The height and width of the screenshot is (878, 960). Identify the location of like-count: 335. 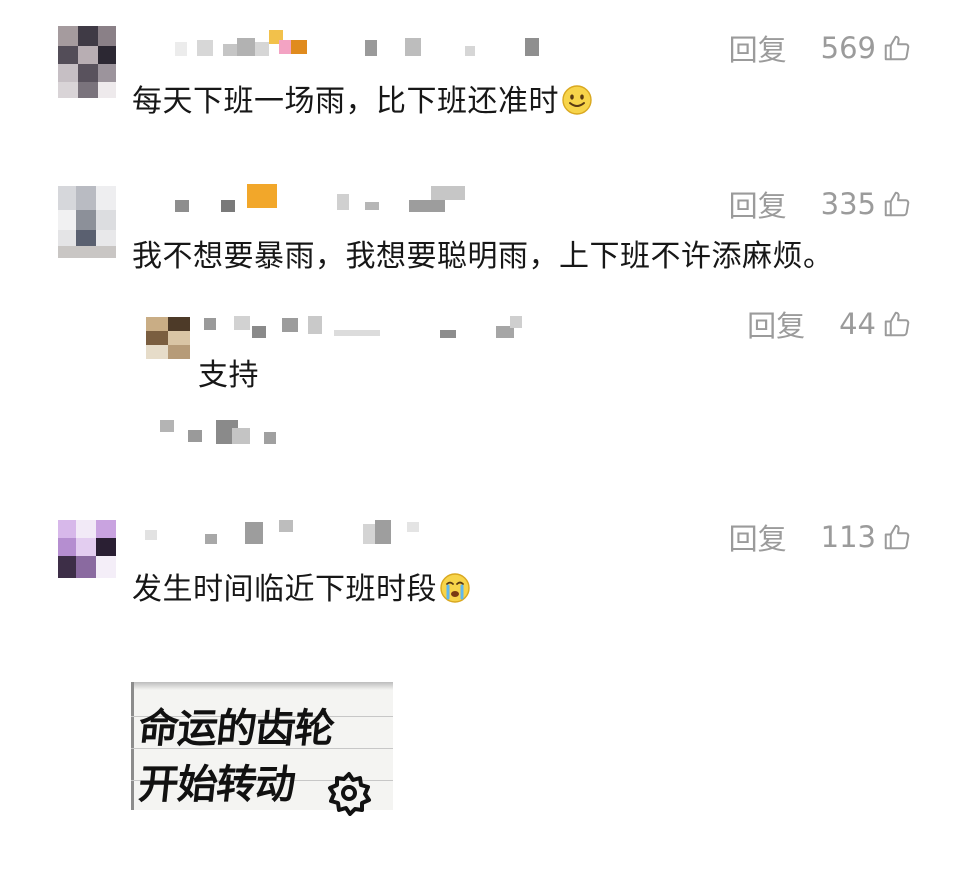
(848, 204).